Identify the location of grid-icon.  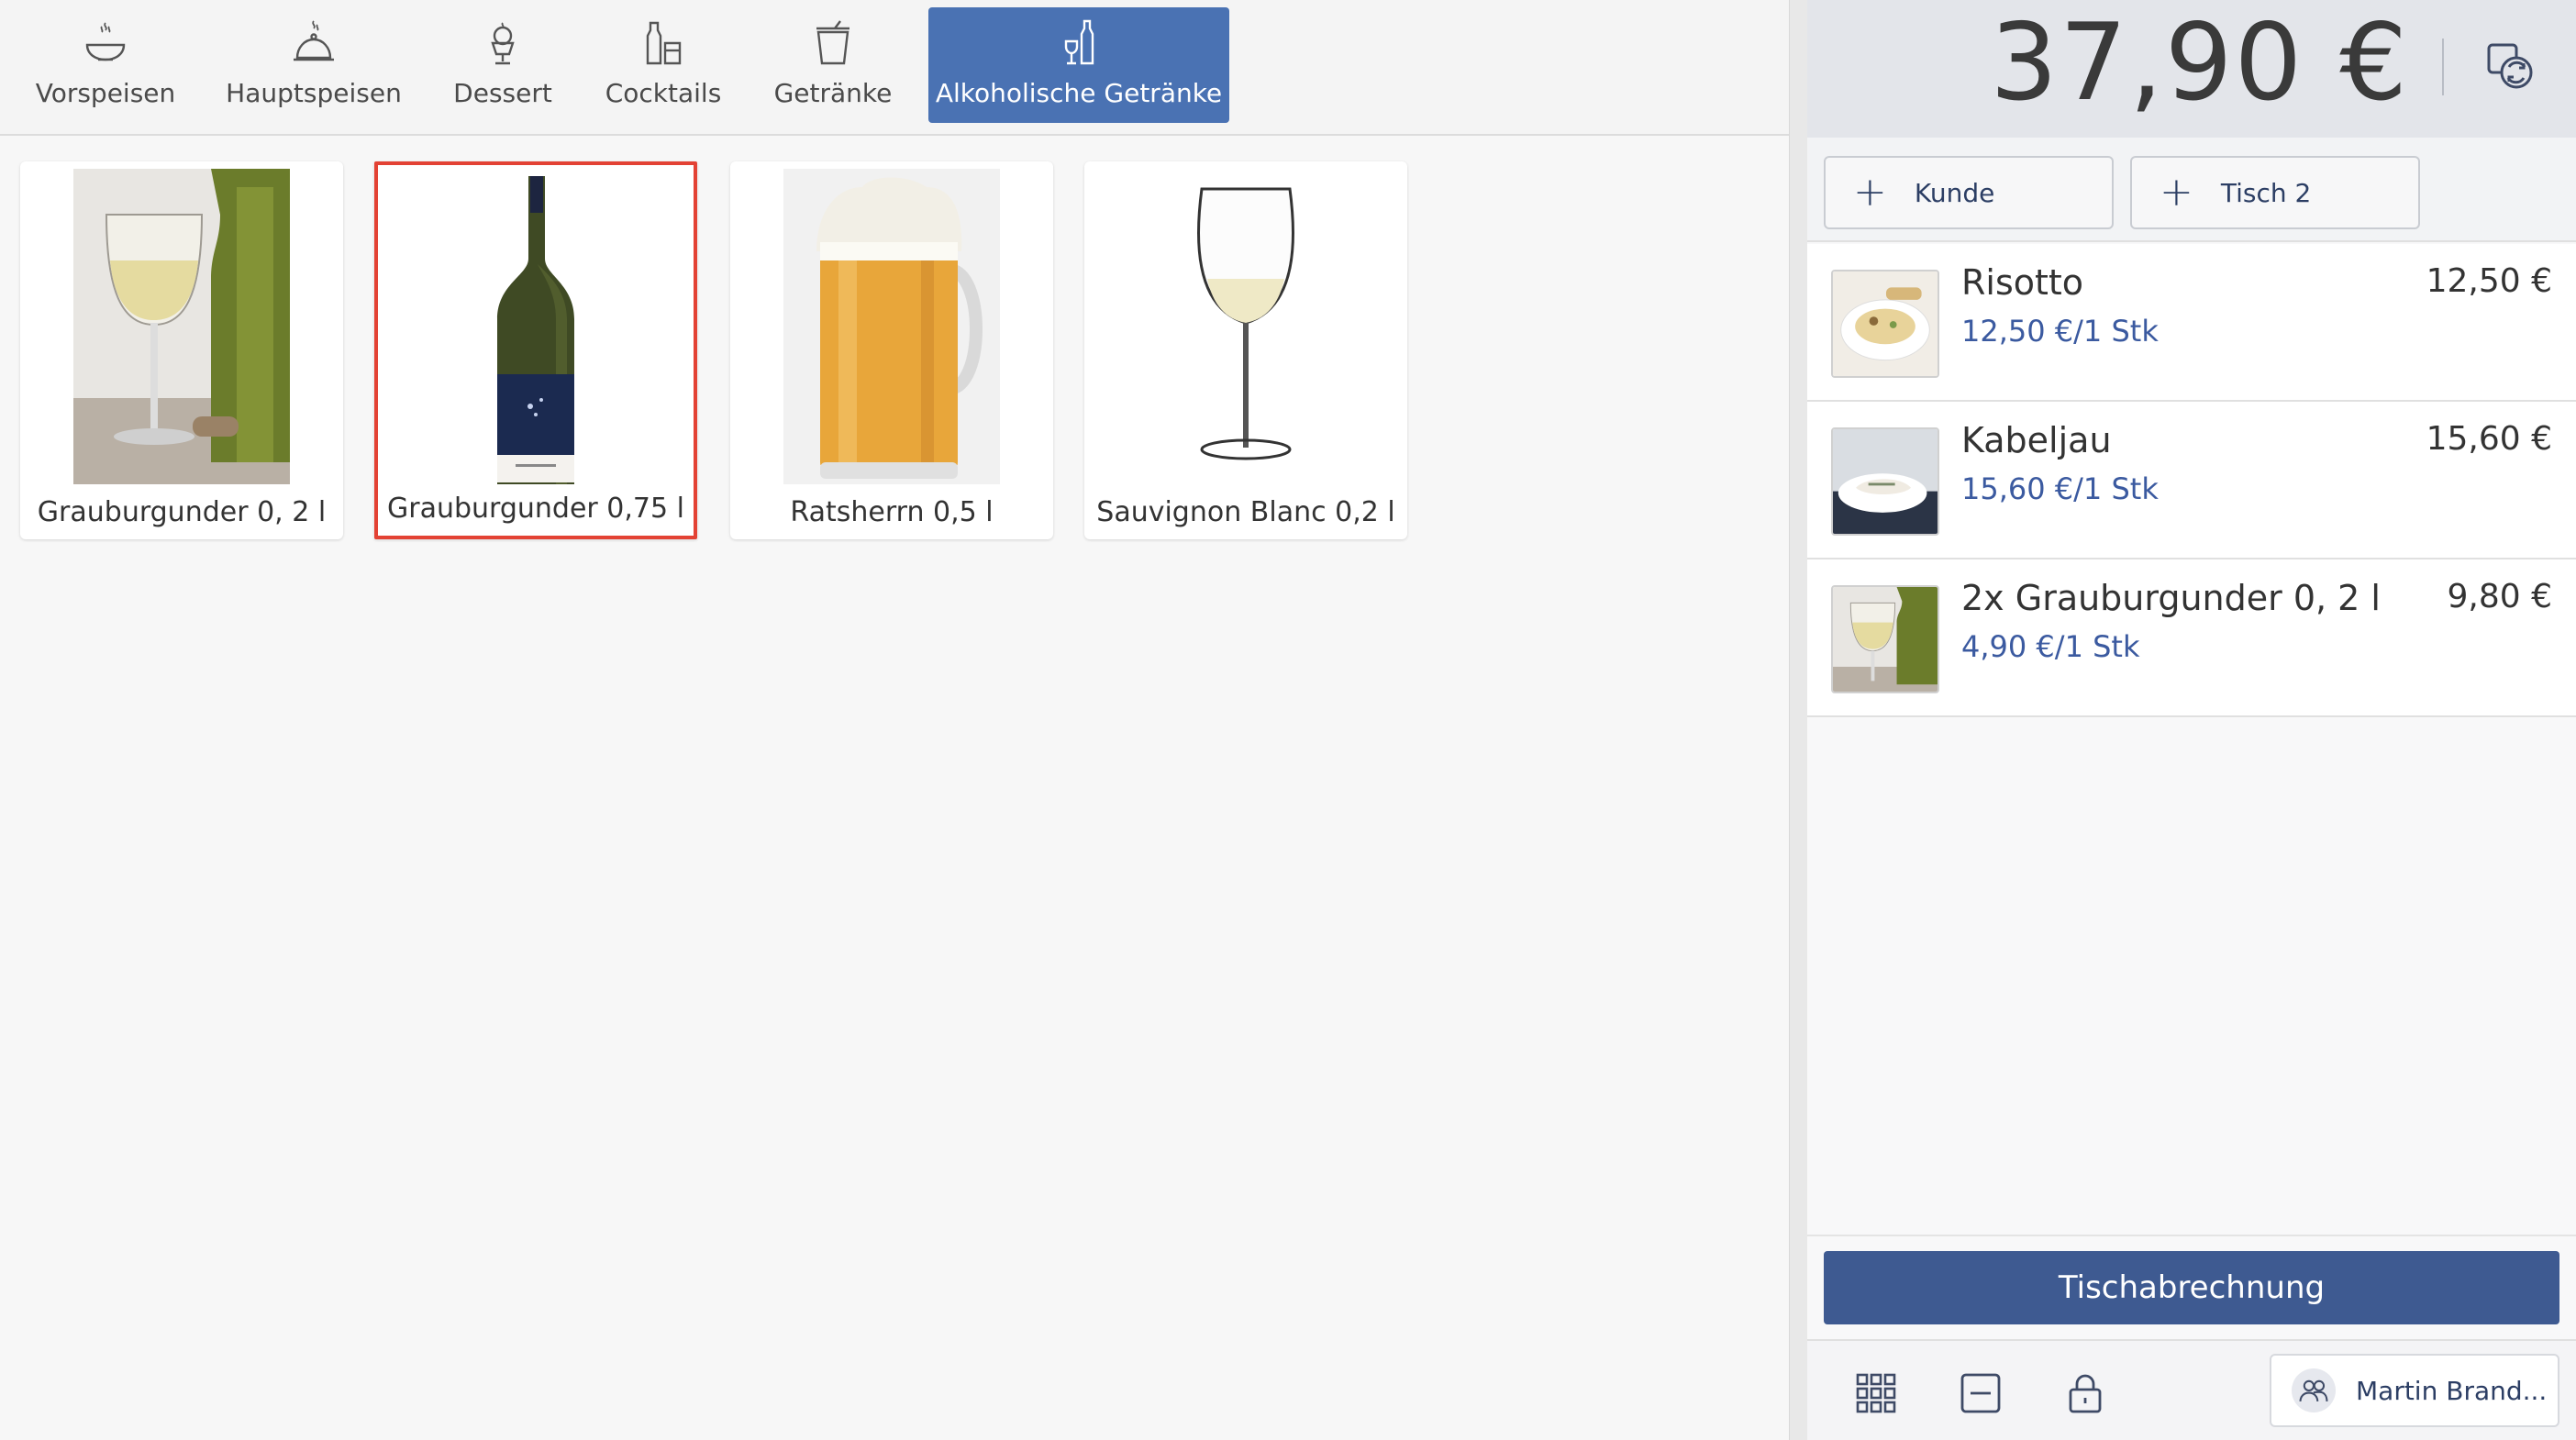
(1876, 1393).